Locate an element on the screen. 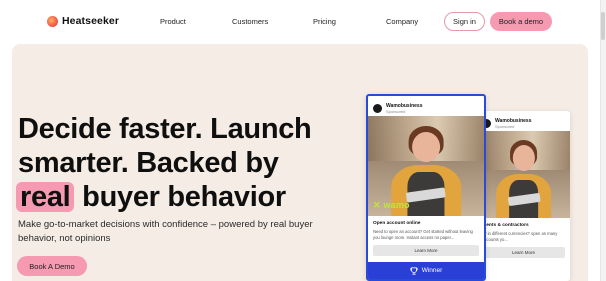 The width and height of the screenshot is (606, 281). headline-line-3: real buyer behavior is located at coordinates (163, 197).